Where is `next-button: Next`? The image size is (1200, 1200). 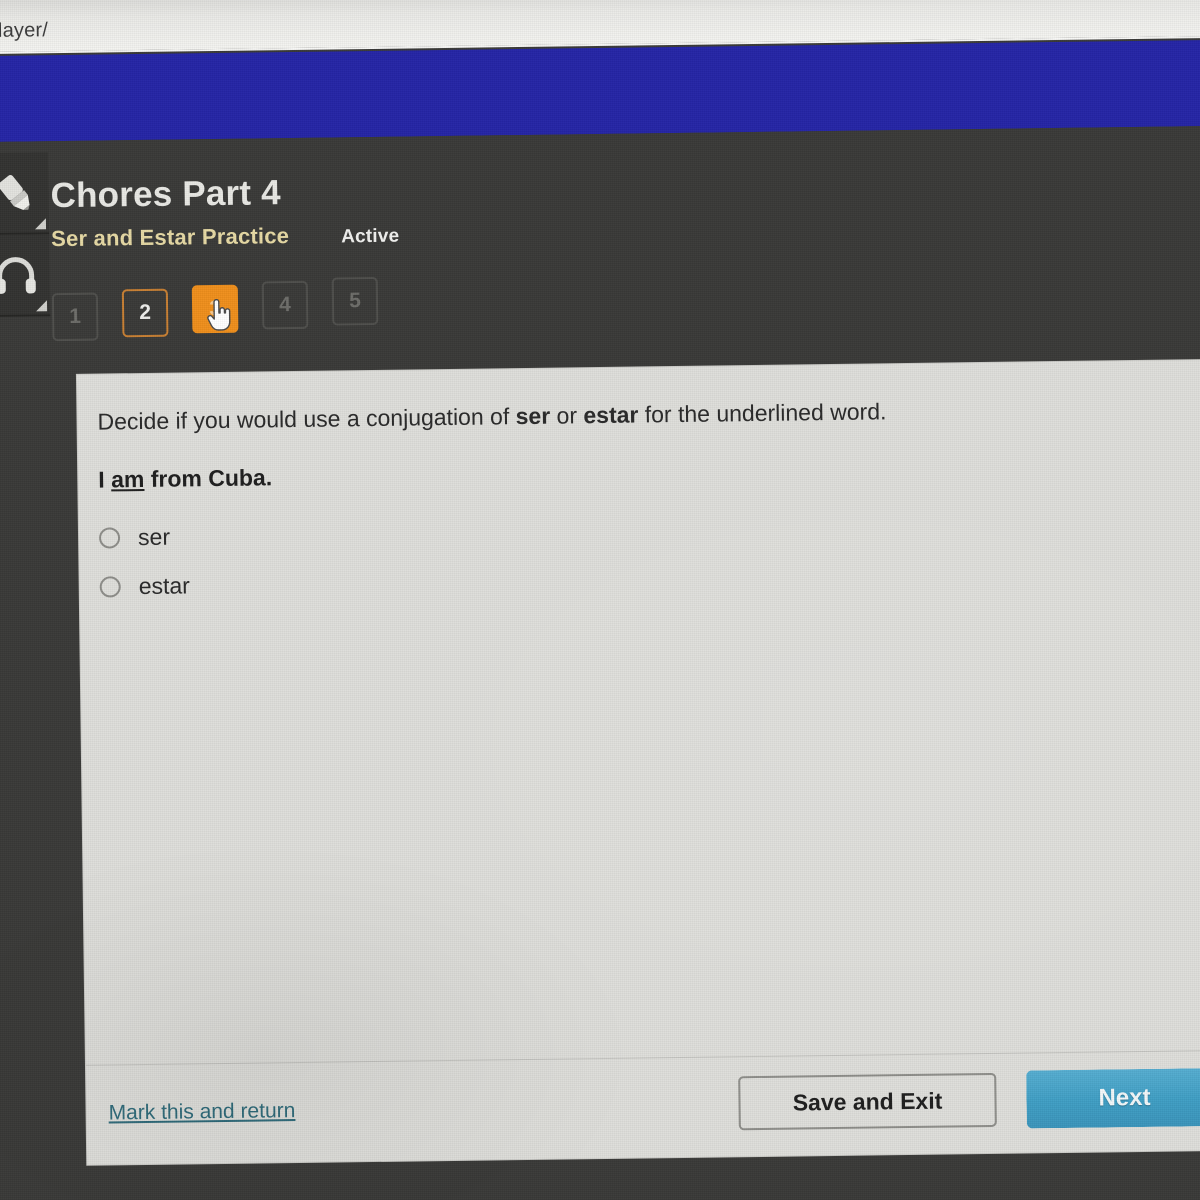 next-button: Next is located at coordinates (1113, 1098).